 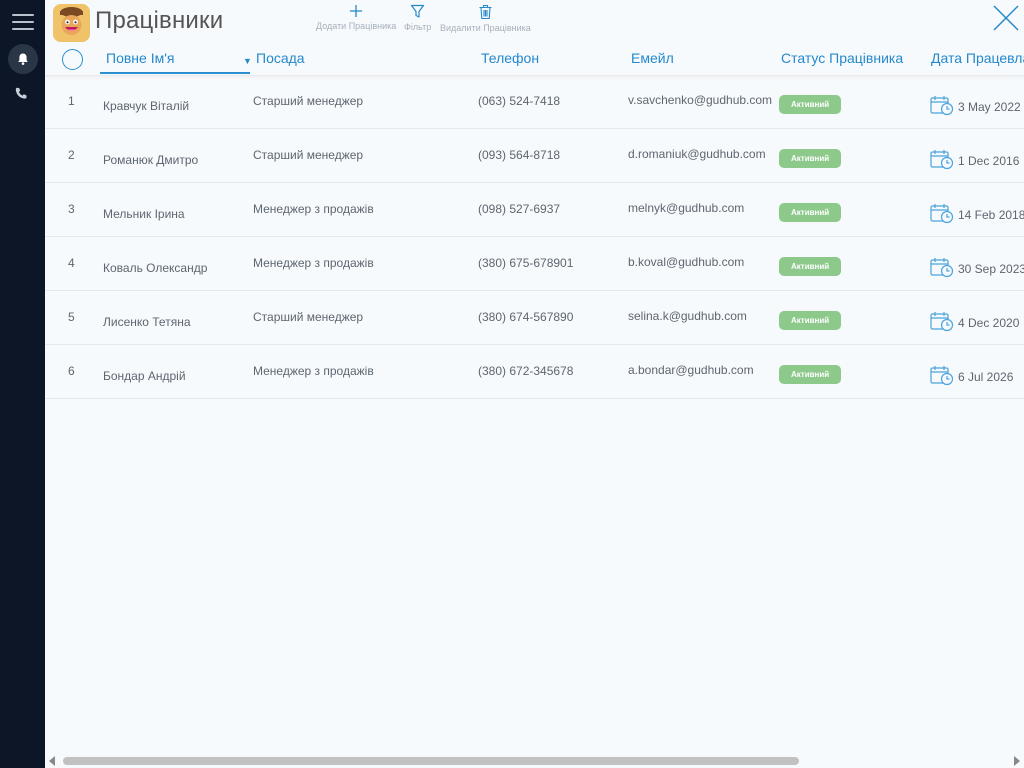 I want to click on cell-date: 3 May 2022, so click(x=975, y=105).